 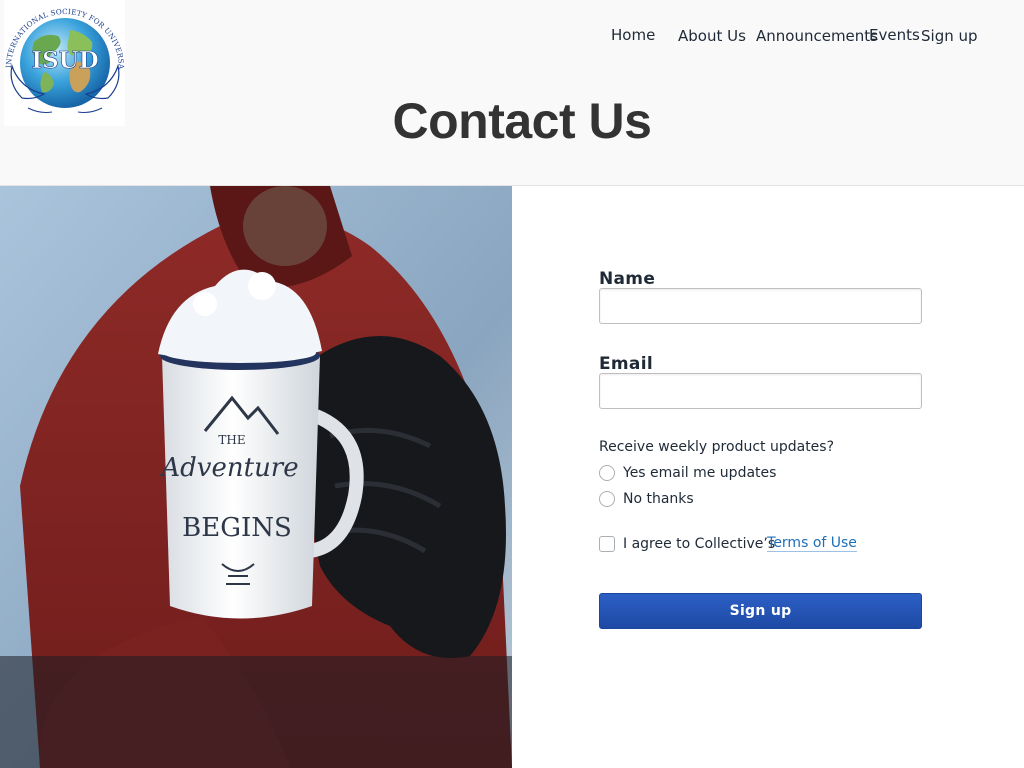 I want to click on radio-yes-label: Yes email me updates, so click(x=700, y=473).